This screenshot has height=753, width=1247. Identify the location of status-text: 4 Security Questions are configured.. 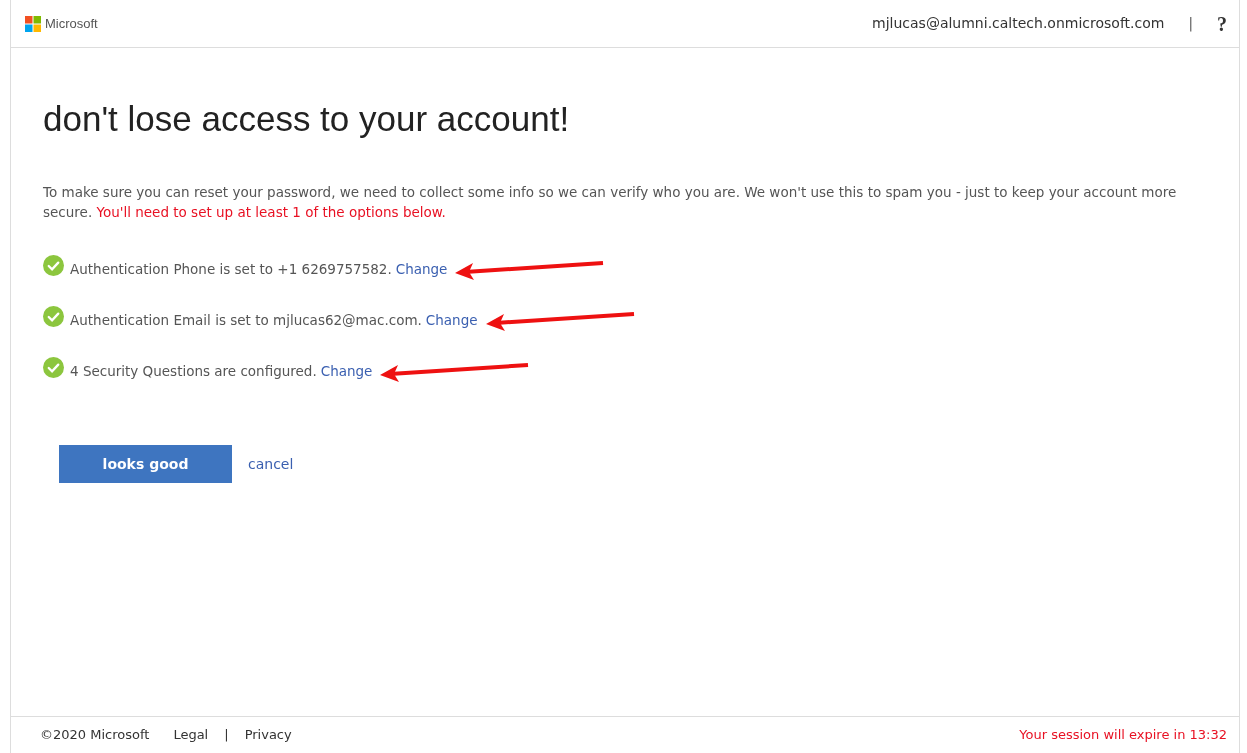
(193, 372).